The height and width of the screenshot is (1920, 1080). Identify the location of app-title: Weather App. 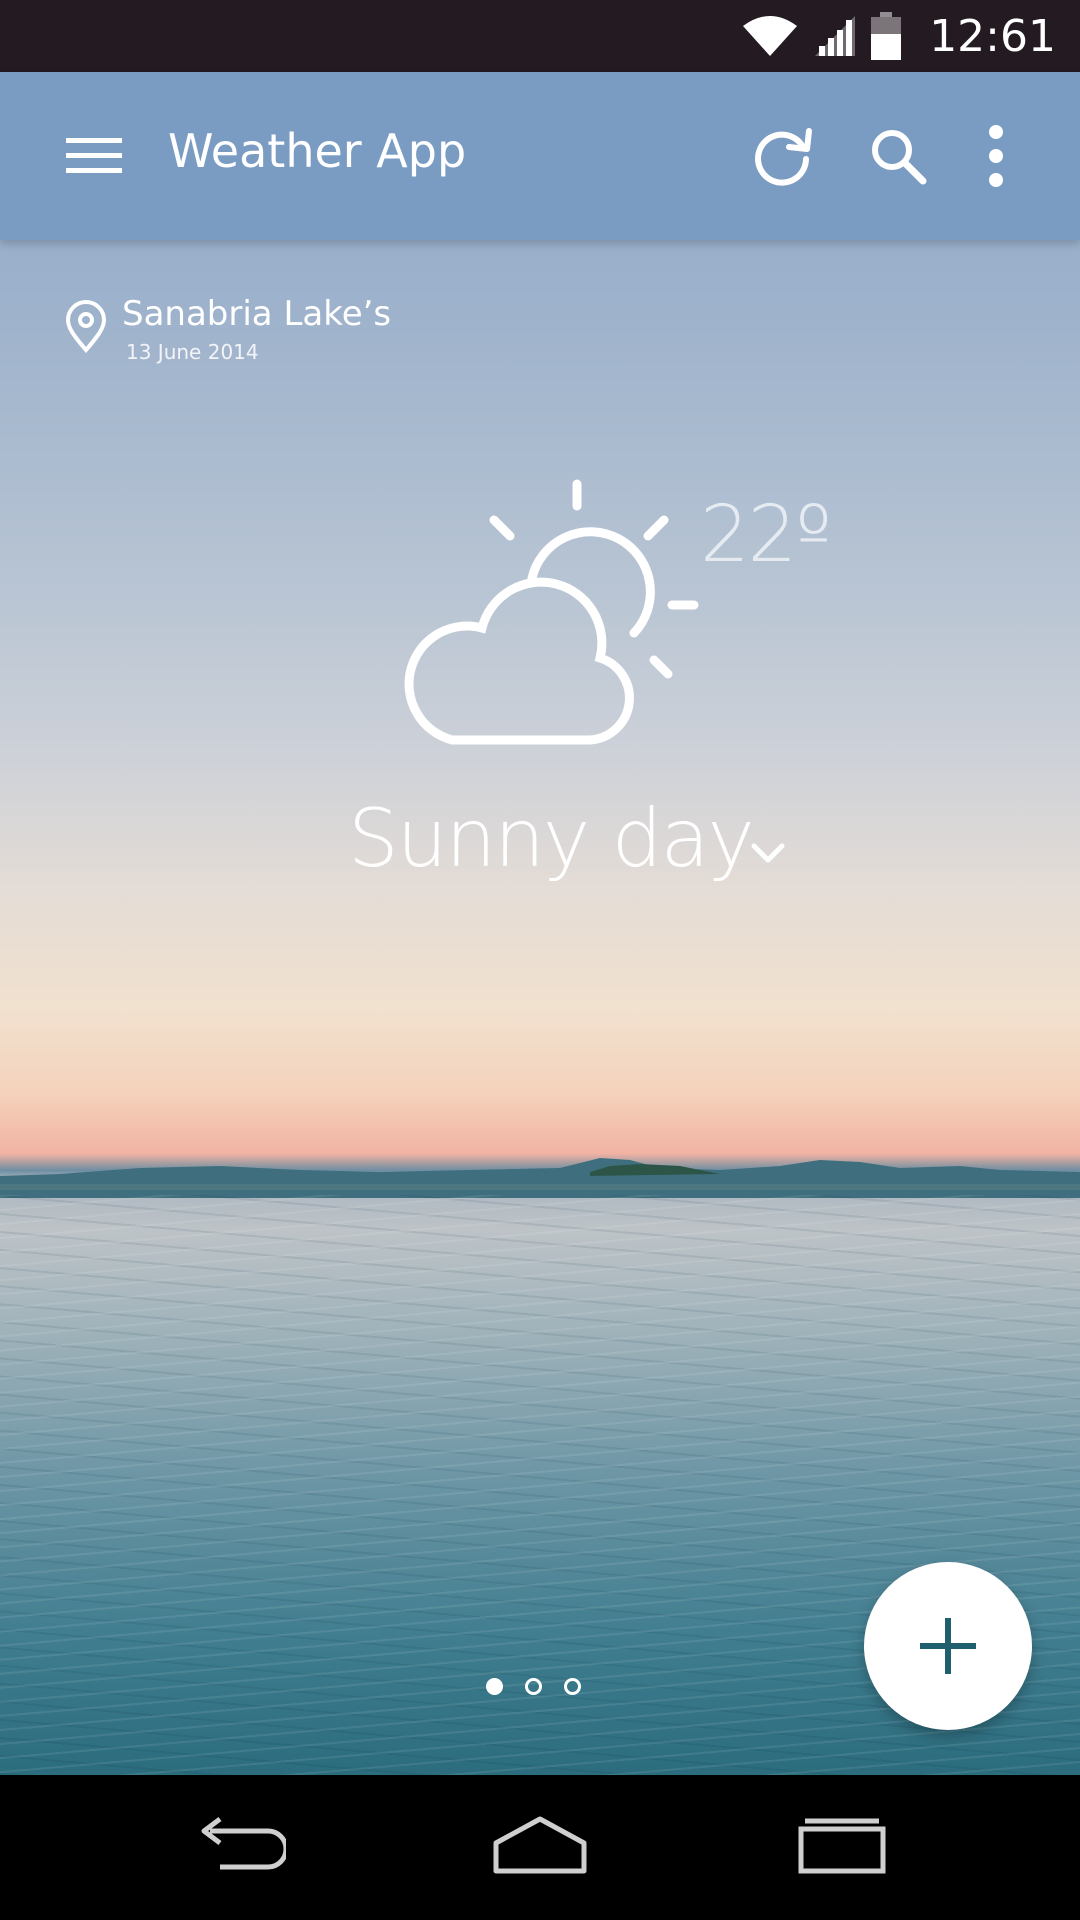
(317, 151).